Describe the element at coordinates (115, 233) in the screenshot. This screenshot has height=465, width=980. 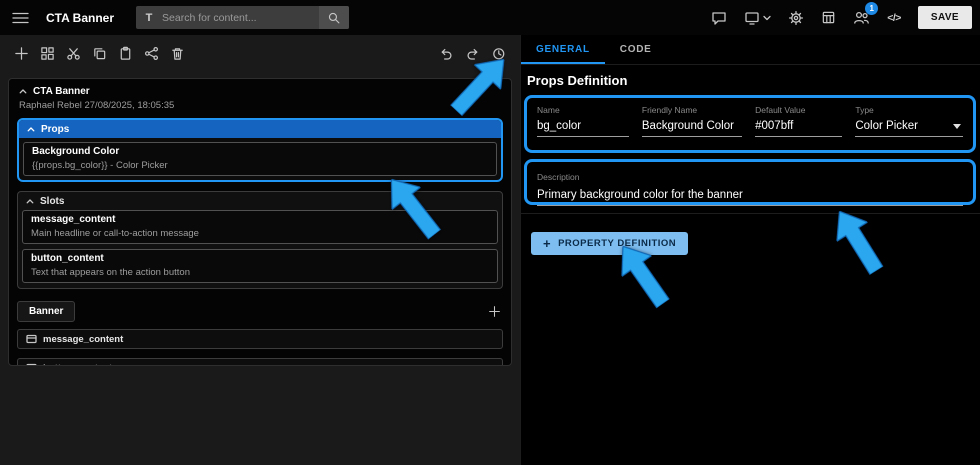
I see `slot-item-subtitle: Main headline or call-to-action message` at that location.